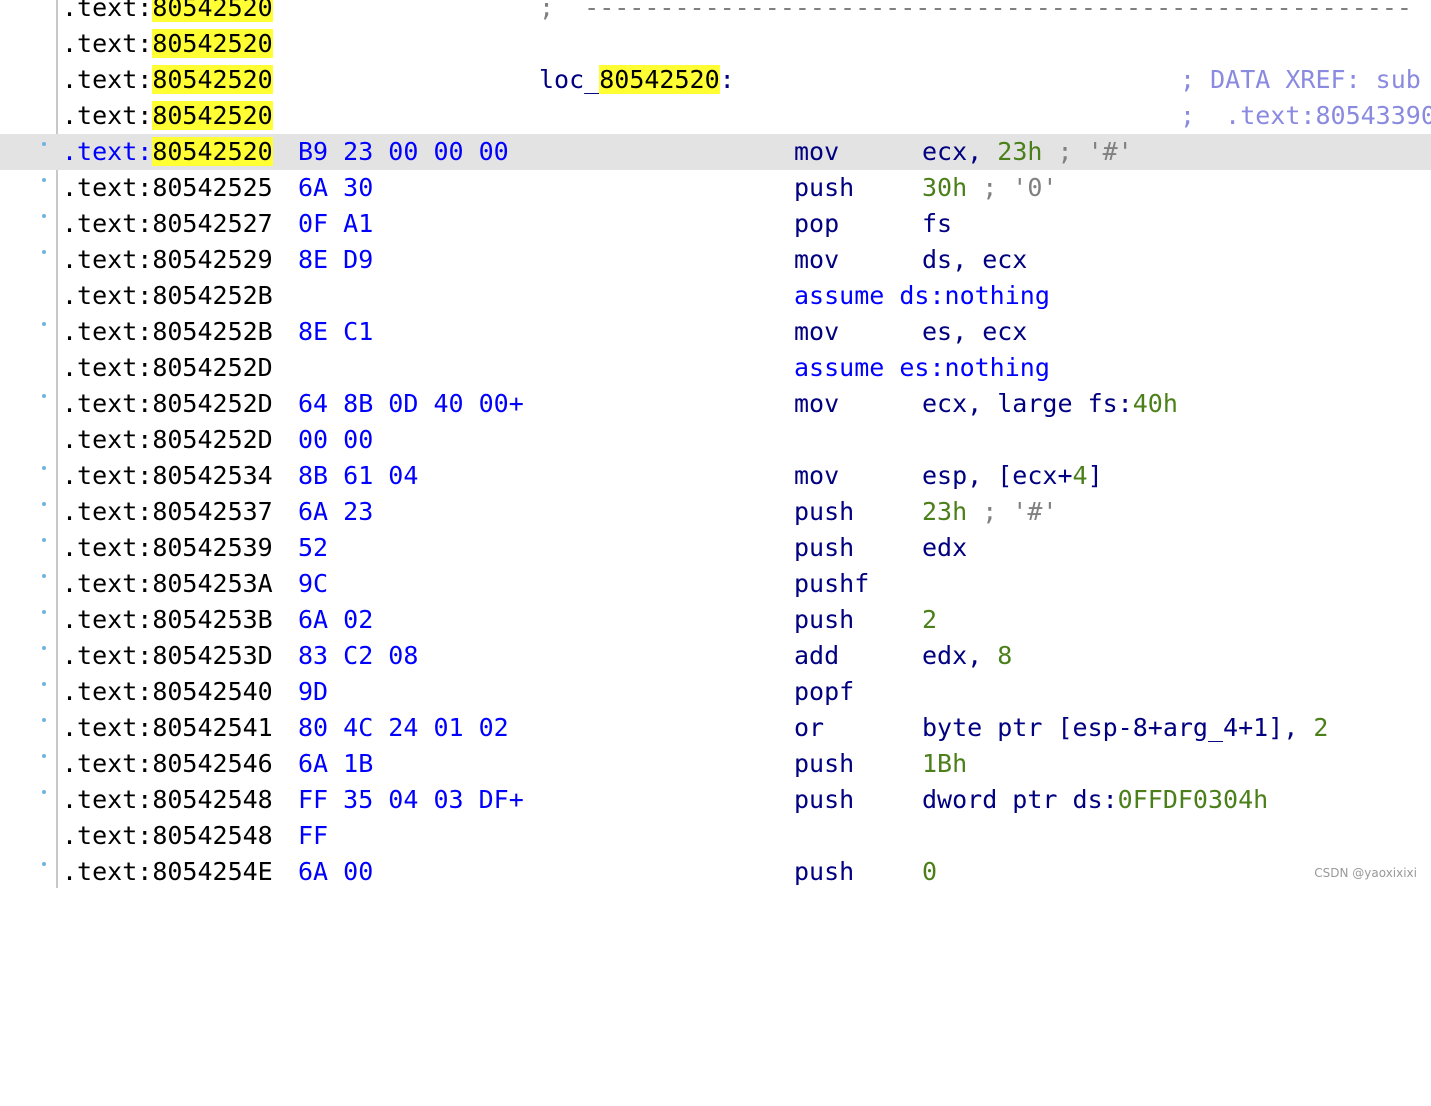 The image size is (1431, 1106). What do you see at coordinates (167, 223) in the screenshot?
I see `address: .text:80542527` at bounding box center [167, 223].